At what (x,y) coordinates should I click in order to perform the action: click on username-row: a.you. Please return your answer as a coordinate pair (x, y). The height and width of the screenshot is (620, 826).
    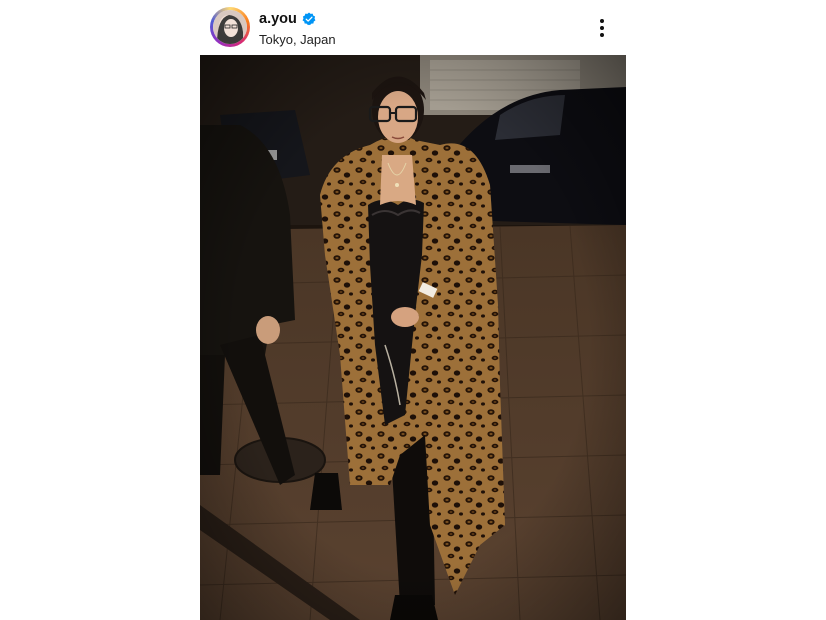
    Looking at the image, I should click on (287, 19).